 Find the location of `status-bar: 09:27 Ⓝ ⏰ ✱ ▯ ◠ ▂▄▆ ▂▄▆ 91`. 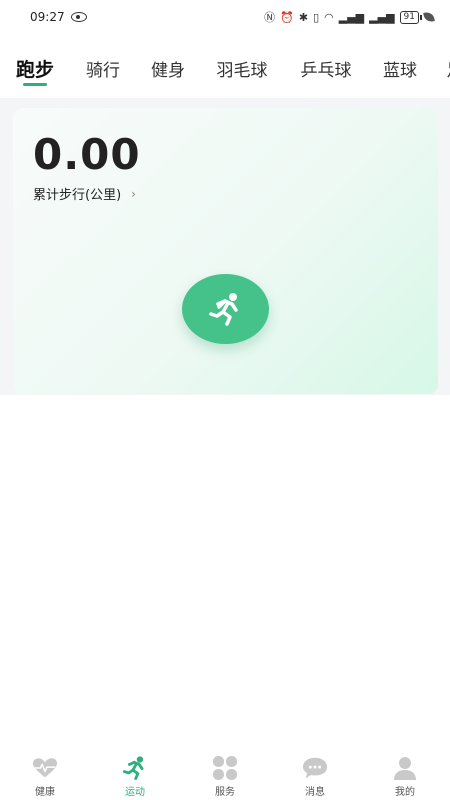

status-bar: 09:27 Ⓝ ⏰ ✱ ▯ ◠ ▂▄▆ ▂▄▆ 91 is located at coordinates (225, 17).